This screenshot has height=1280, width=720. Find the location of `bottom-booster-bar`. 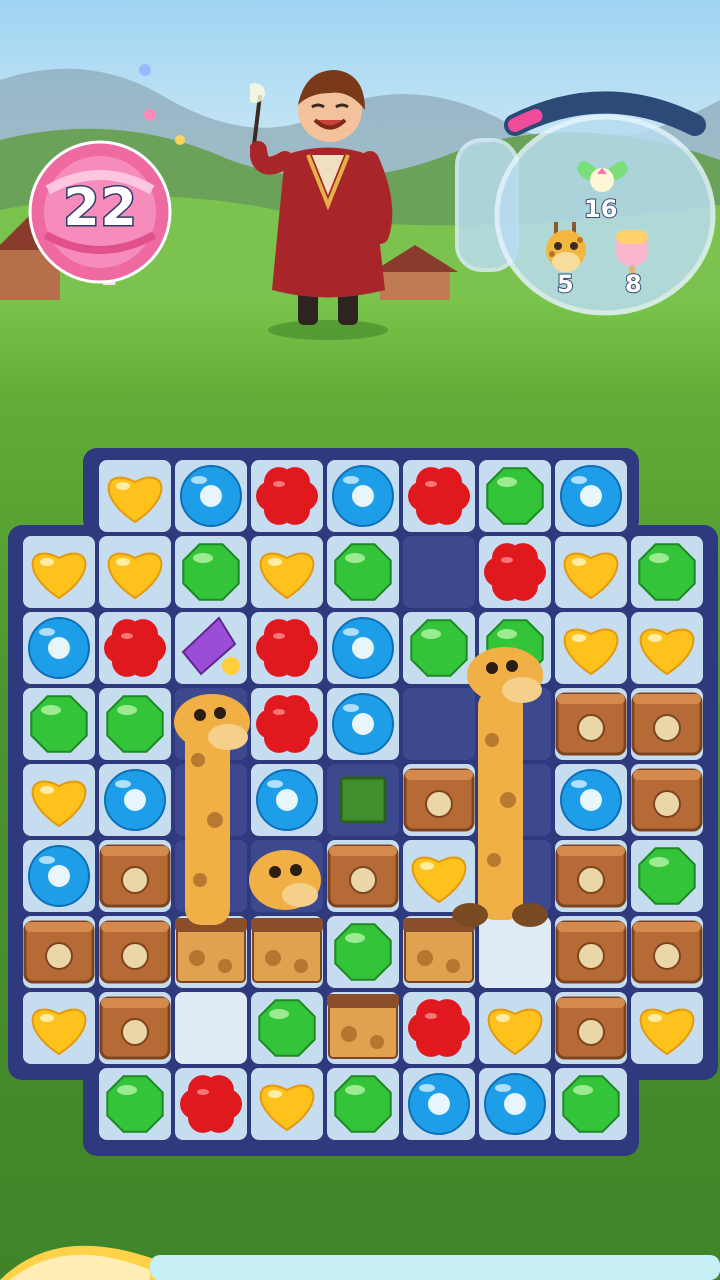

bottom-booster-bar is located at coordinates (360, 1262).